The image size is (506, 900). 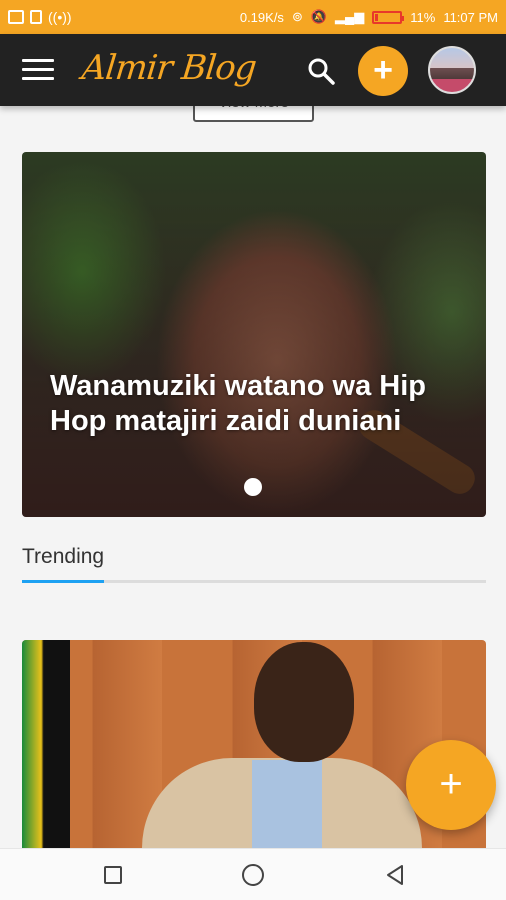 What do you see at coordinates (16, 17) in the screenshot?
I see `screenshot-icon` at bounding box center [16, 17].